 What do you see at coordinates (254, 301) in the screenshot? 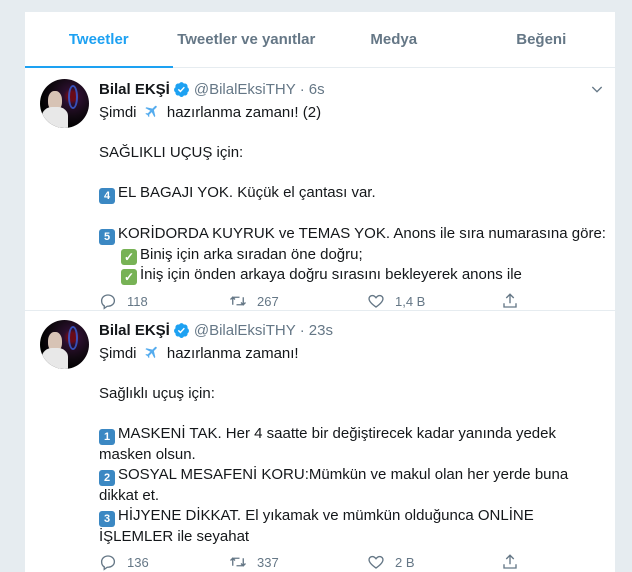
I see `retweet-button: 267` at bounding box center [254, 301].